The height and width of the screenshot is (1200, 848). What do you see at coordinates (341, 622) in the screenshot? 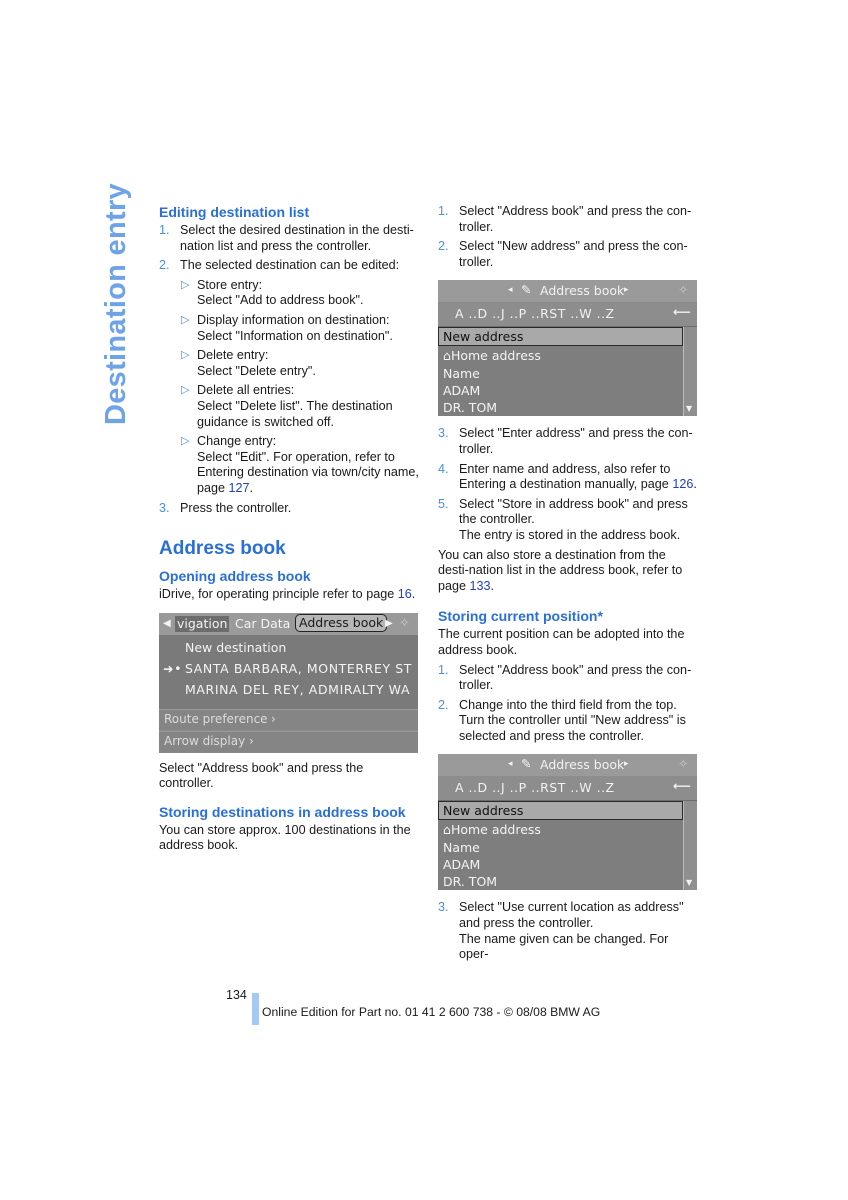
I see `tab-address-book: Address book` at bounding box center [341, 622].